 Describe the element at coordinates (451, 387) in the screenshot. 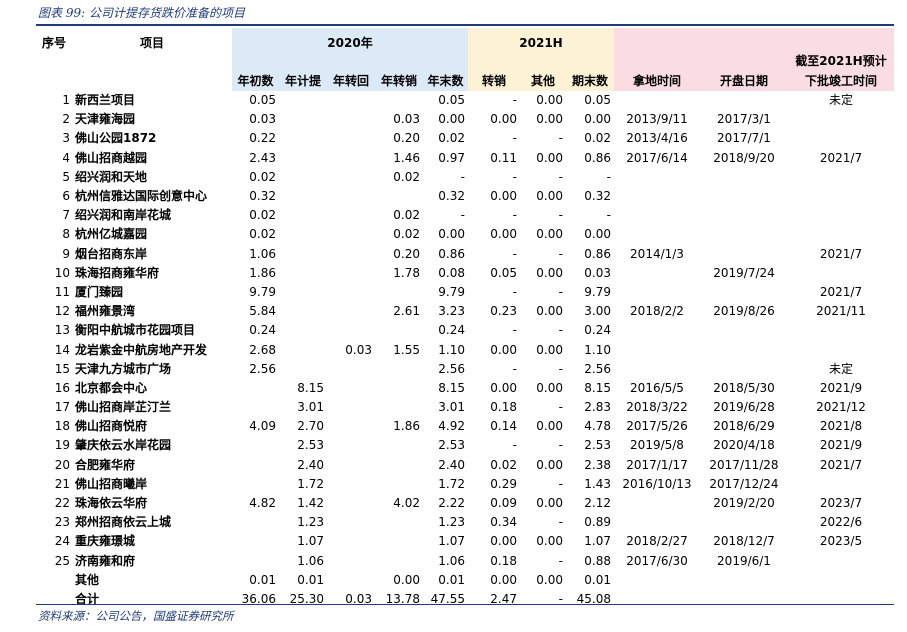

I see `cell-closing: 8.15` at that location.